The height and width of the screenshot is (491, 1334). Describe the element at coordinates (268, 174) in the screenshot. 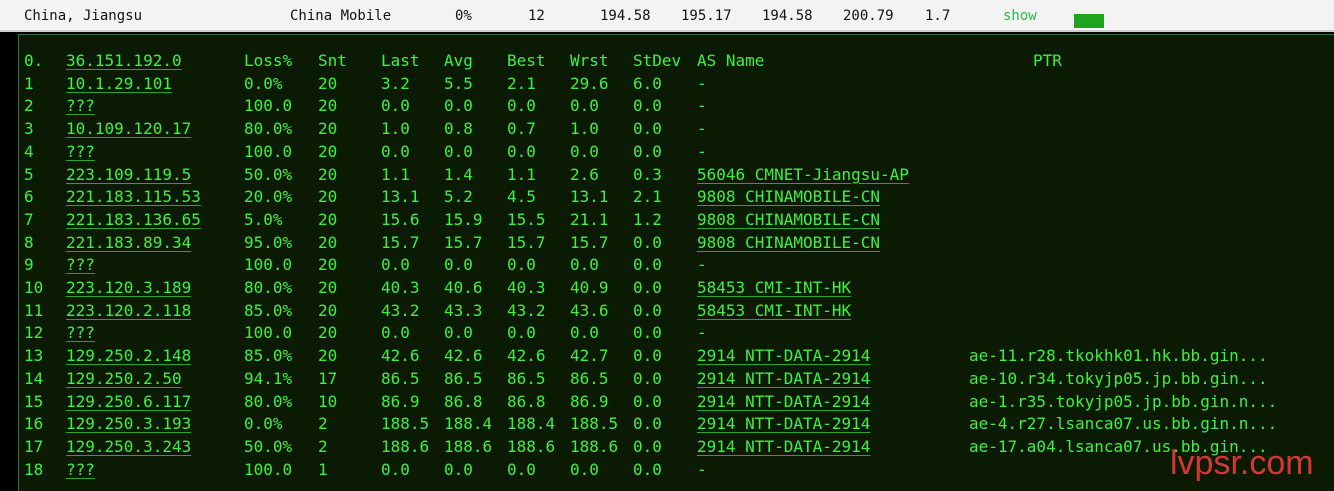

I see `hop-loss: 50.0%` at that location.